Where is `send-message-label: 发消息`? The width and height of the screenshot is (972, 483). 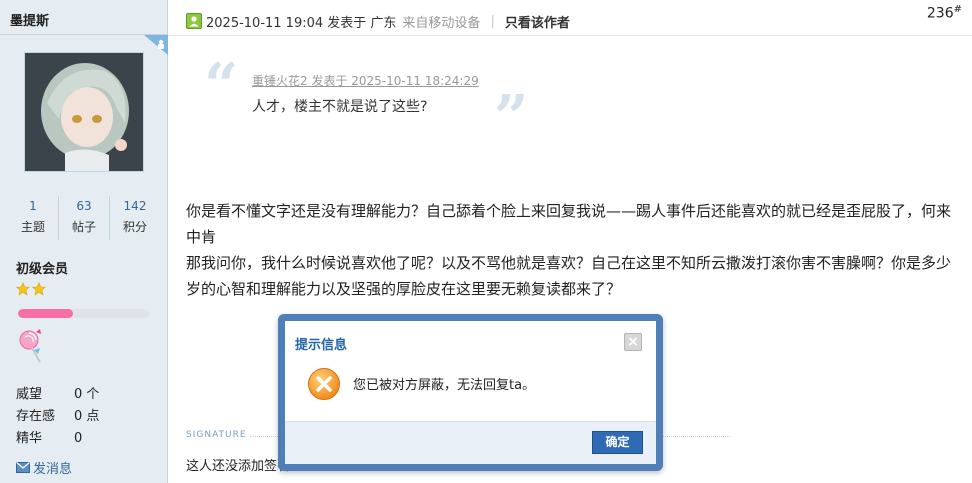
send-message-label: 发消息 is located at coordinates (53, 469).